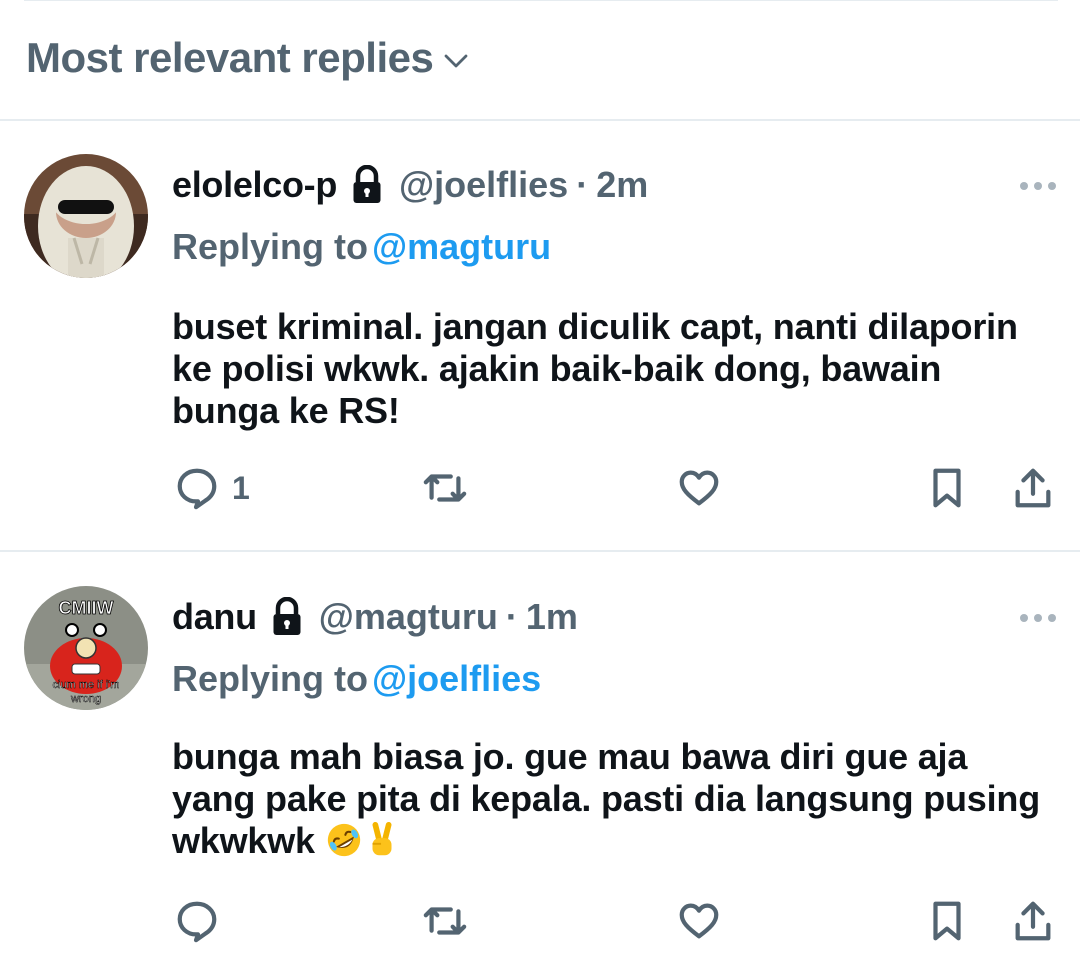 The height and width of the screenshot is (974, 1080). Describe the element at coordinates (483, 185) in the screenshot. I see `user-handle: @joelflies` at that location.